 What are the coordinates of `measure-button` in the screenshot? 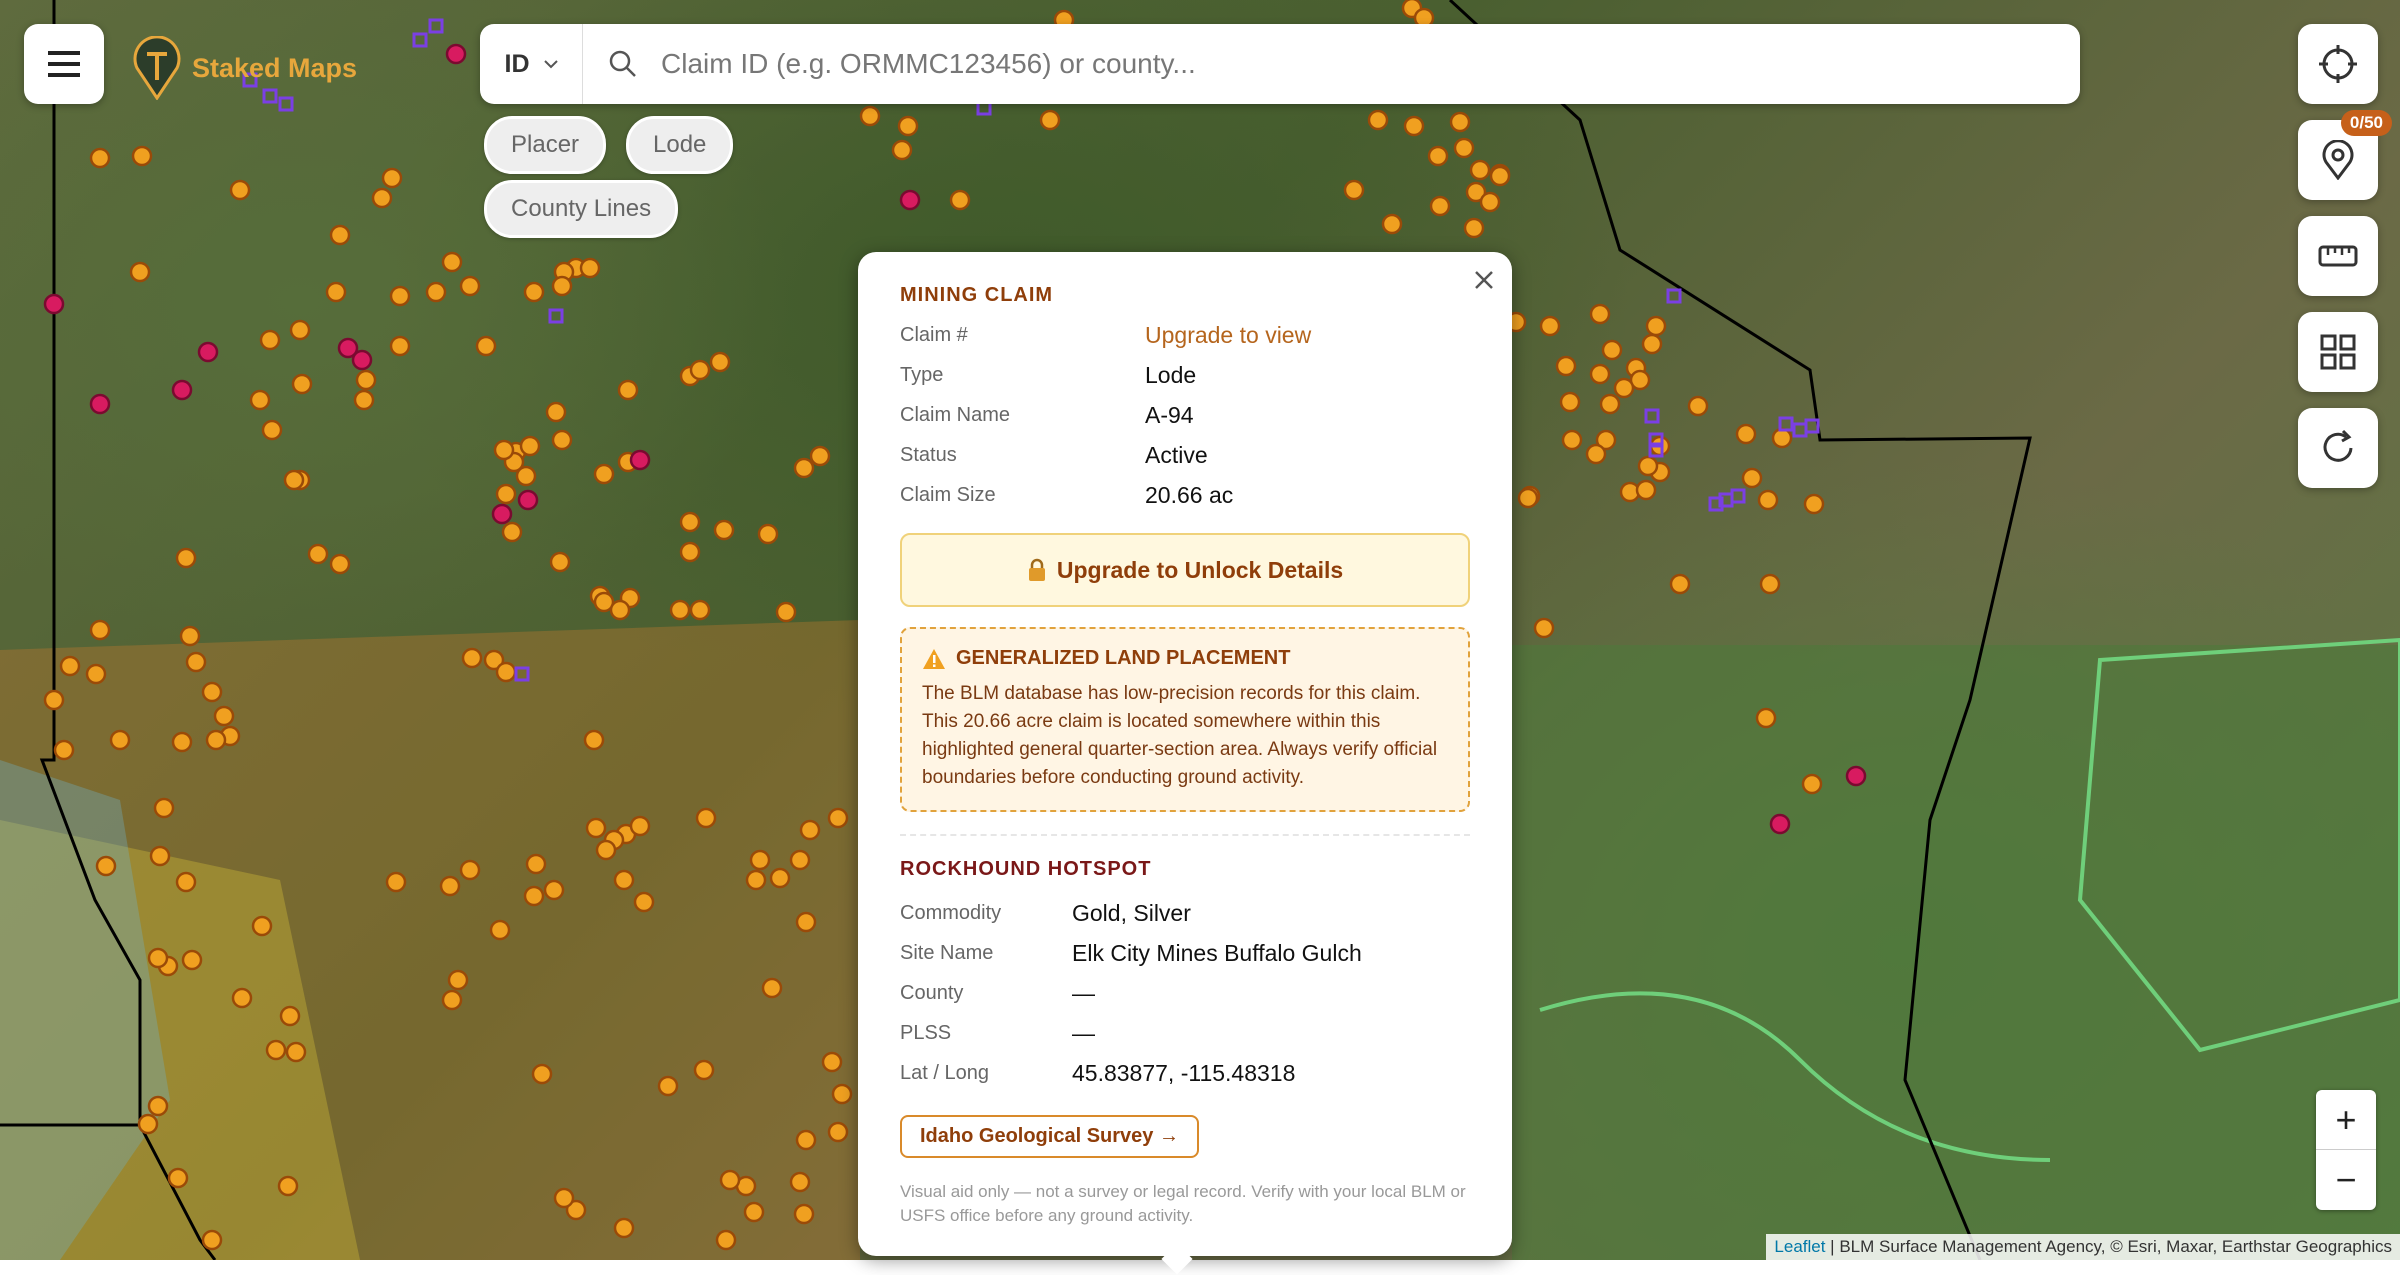 It's located at (2338, 256).